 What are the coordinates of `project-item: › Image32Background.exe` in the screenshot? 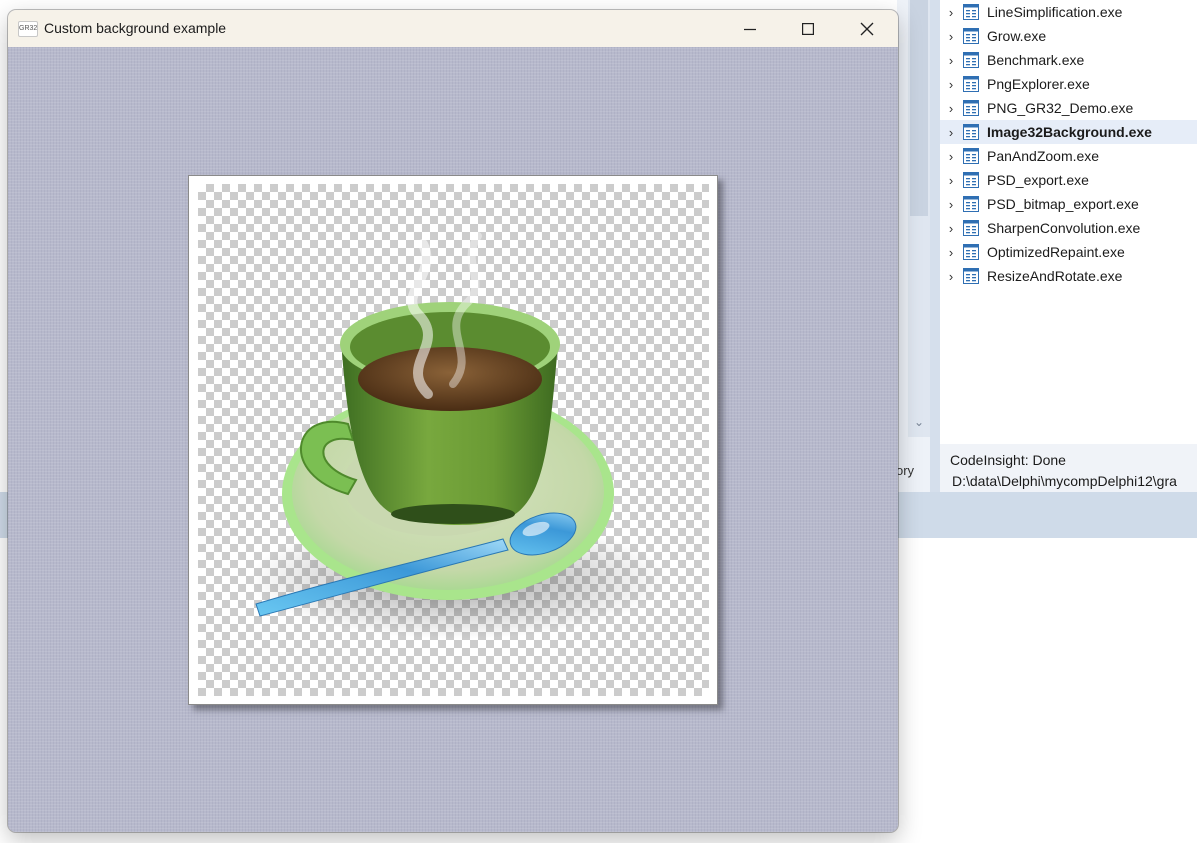 It's located at (1068, 132).